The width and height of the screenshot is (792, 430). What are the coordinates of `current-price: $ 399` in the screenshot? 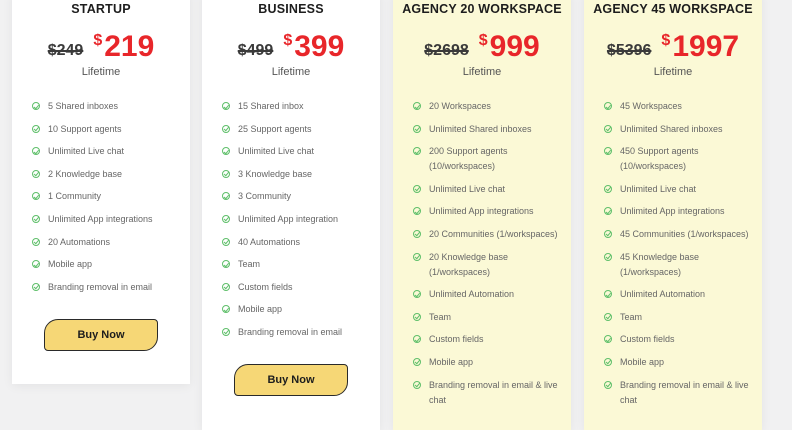 It's located at (313, 47).